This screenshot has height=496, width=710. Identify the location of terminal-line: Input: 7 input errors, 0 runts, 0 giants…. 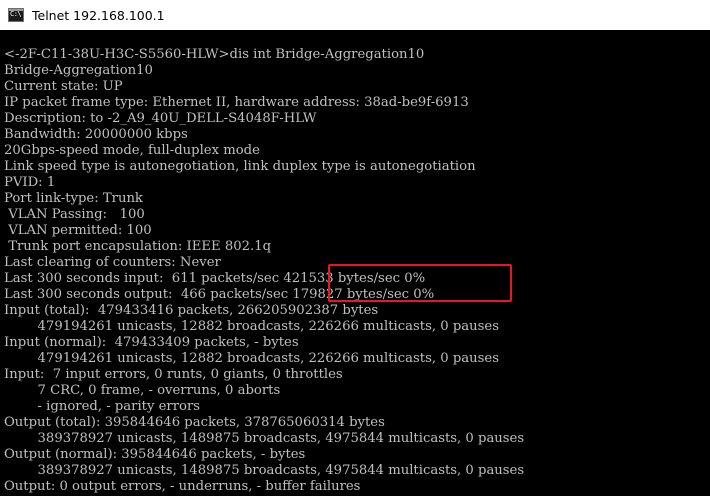
(173, 374).